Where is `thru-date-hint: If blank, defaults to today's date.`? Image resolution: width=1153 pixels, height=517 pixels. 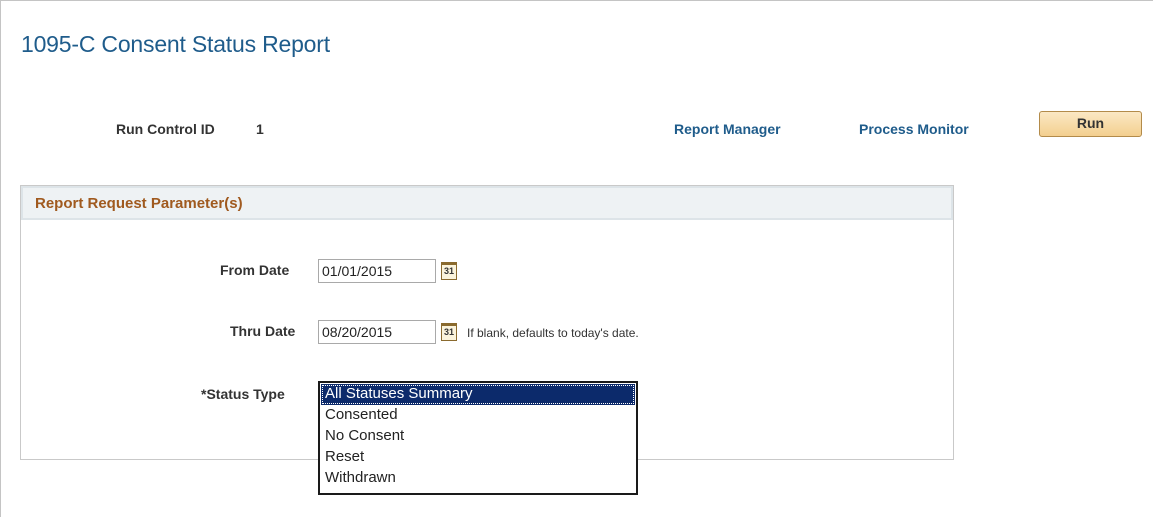
thru-date-hint: If blank, defaults to today's date. is located at coordinates (553, 333).